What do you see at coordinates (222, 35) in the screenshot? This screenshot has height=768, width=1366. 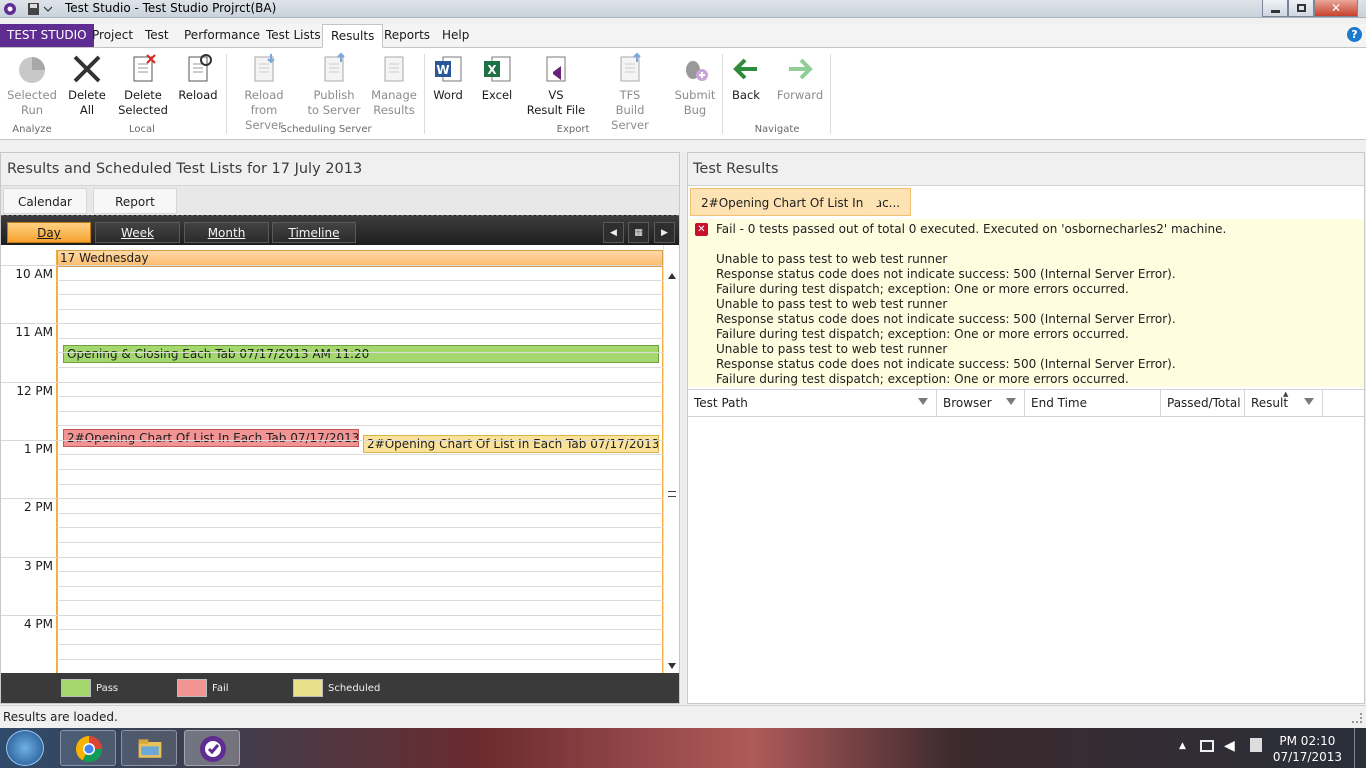 I see `tab-performance: Performance` at bounding box center [222, 35].